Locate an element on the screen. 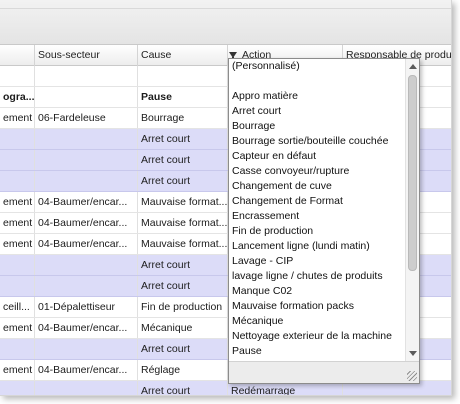 The height and width of the screenshot is (404, 460). column-header-cause: Cause is located at coordinates (183, 55).